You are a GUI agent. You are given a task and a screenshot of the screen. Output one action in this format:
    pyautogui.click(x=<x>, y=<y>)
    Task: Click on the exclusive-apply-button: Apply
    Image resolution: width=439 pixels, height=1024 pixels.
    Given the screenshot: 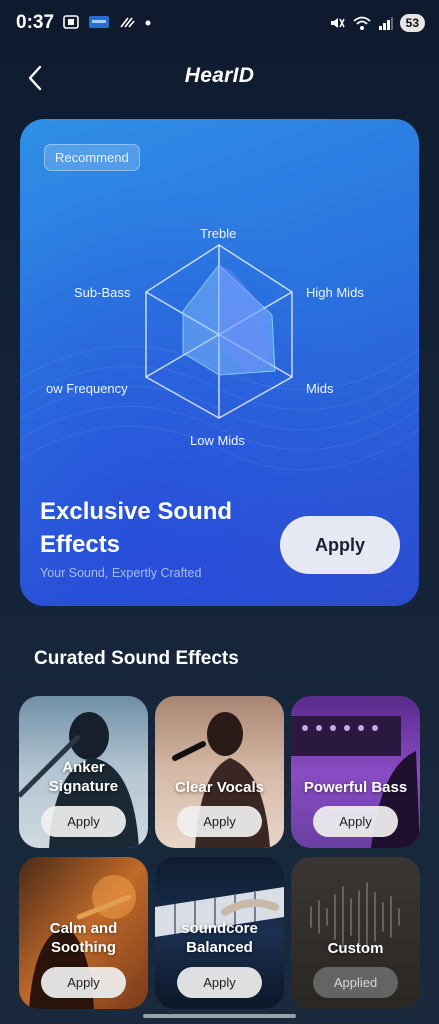 What is the action you would take?
    pyautogui.click(x=340, y=545)
    